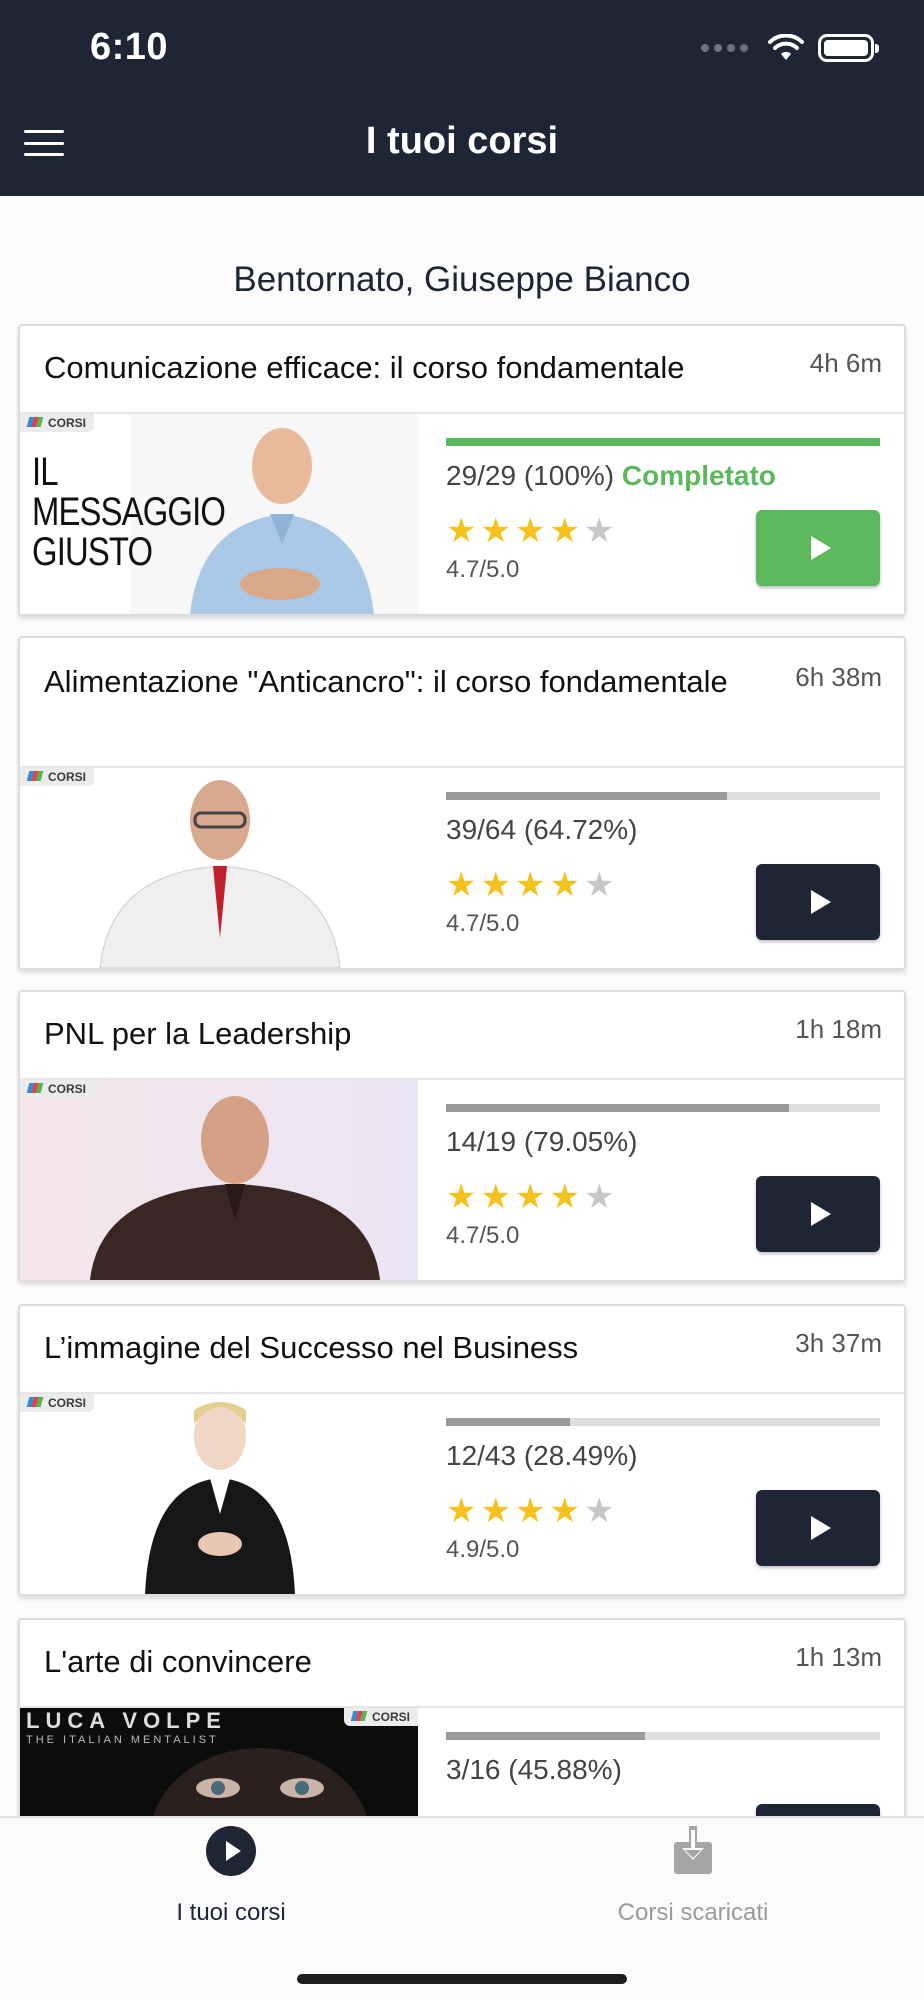  Describe the element at coordinates (462, 1979) in the screenshot. I see `home-indicator` at that location.